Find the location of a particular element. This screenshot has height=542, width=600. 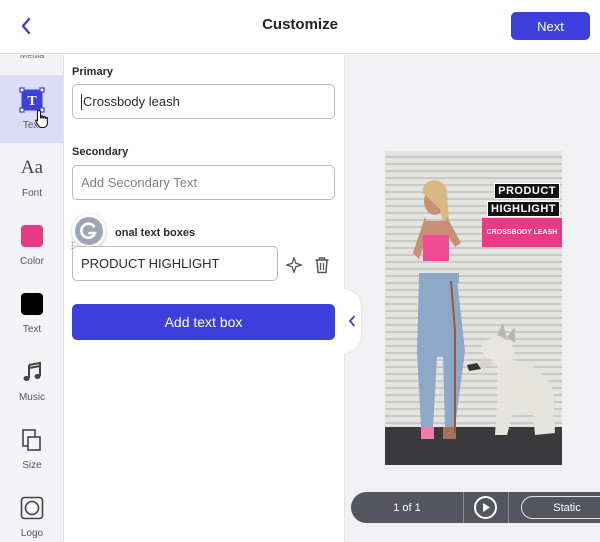

next-button: Next is located at coordinates (550, 26).